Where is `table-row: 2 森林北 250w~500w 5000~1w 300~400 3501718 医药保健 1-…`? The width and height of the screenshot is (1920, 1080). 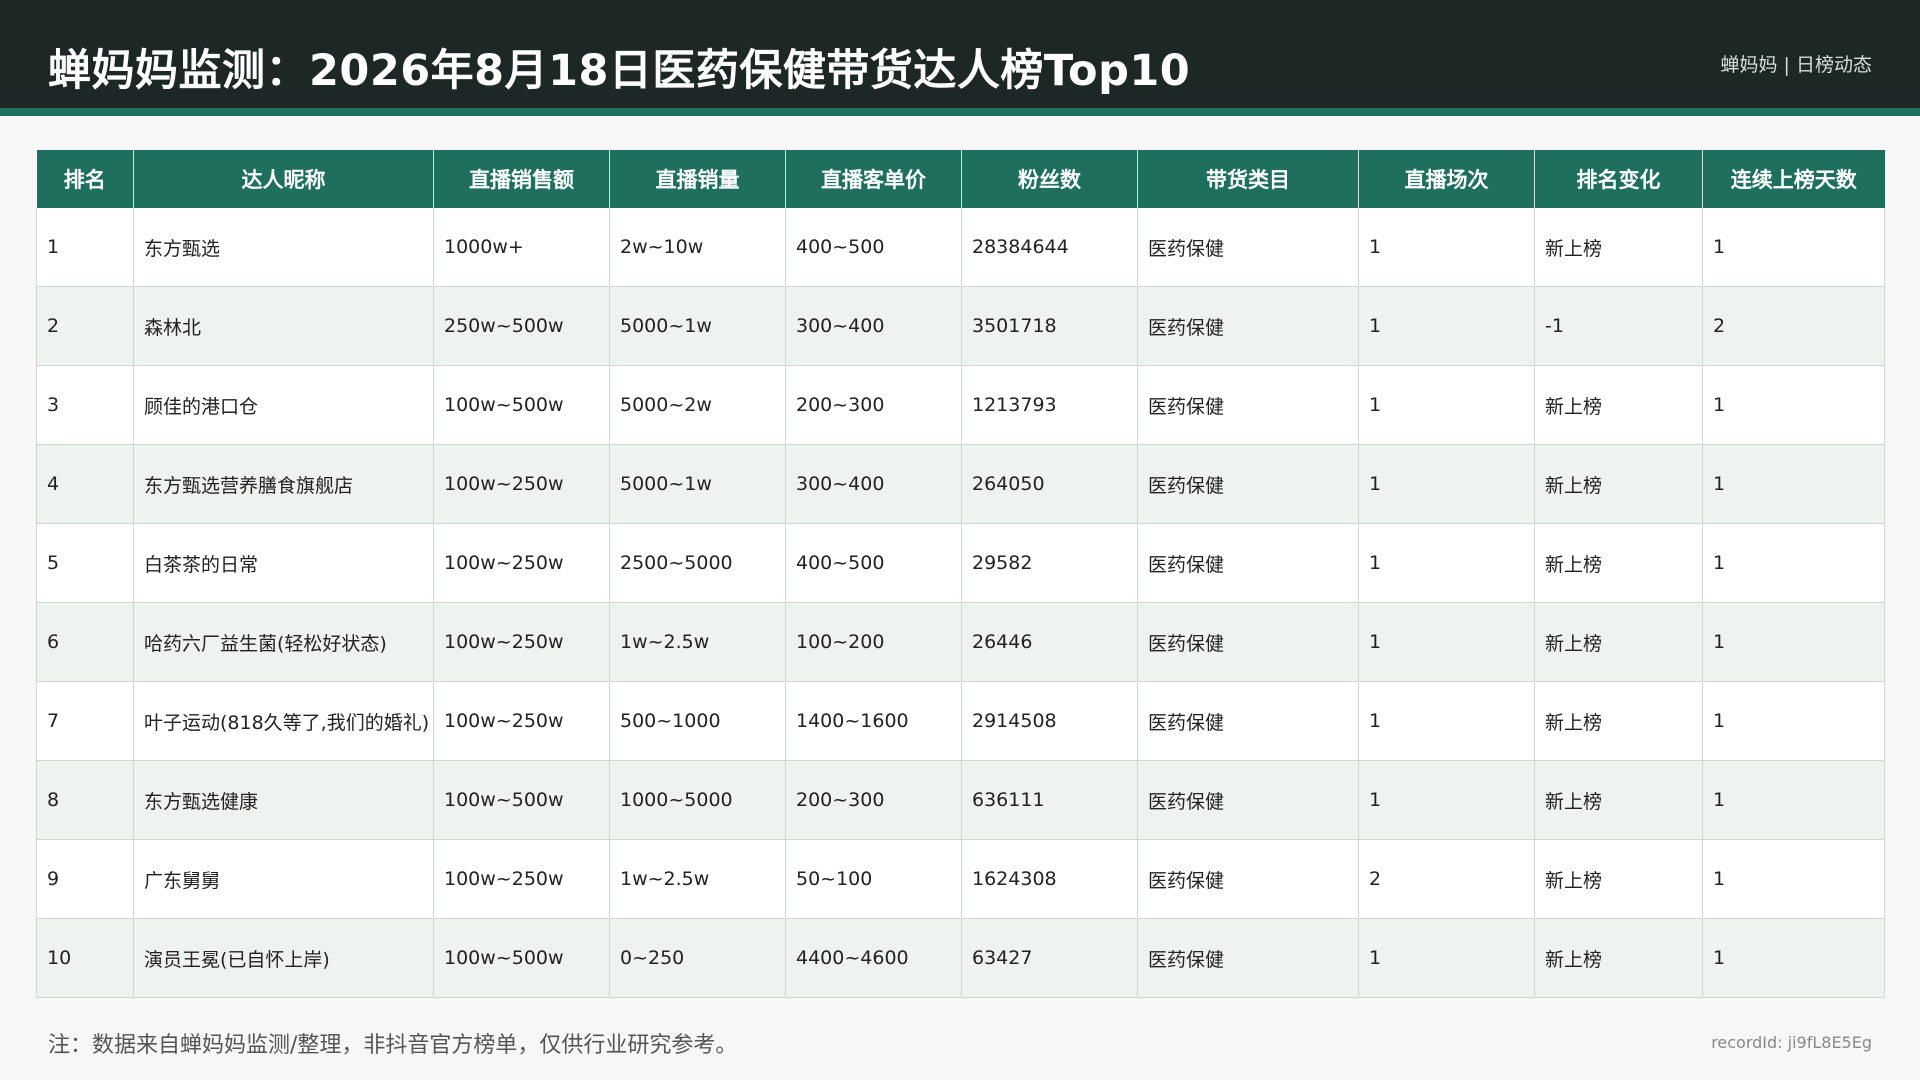
table-row: 2 森林北 250w~500w 5000~1w 300~400 3501718 医药保健 1-… is located at coordinates (960, 326).